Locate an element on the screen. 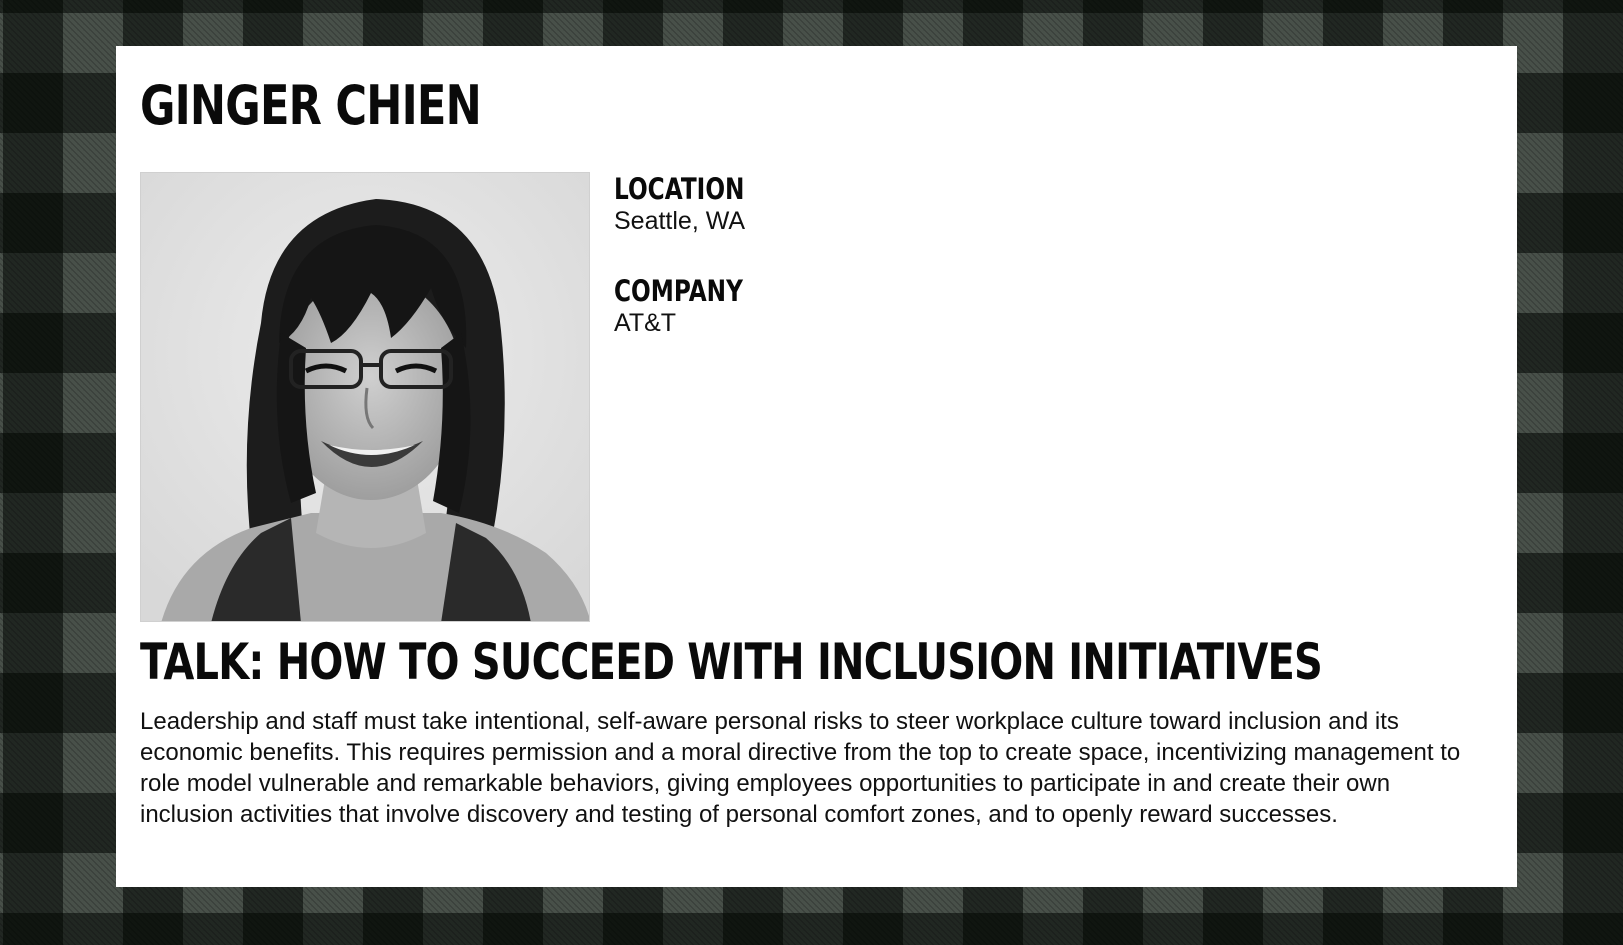  location-value: Seattle, WA is located at coordinates (680, 221).